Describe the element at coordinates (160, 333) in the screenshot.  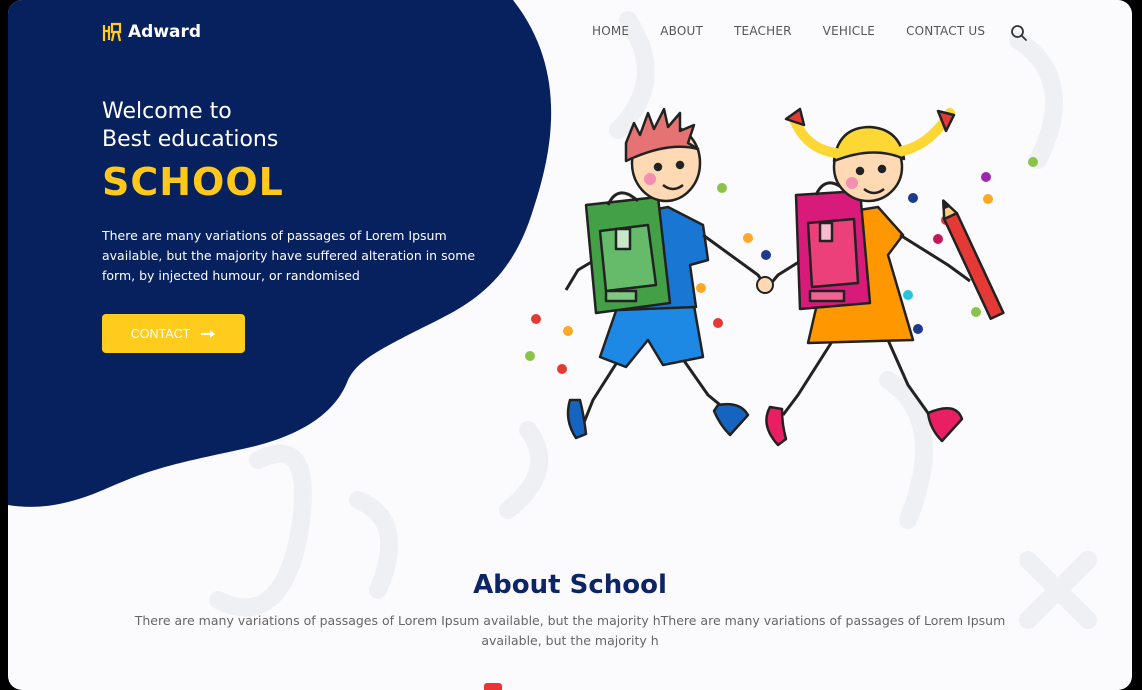
I see `contact-button-label: CONTACT` at that location.